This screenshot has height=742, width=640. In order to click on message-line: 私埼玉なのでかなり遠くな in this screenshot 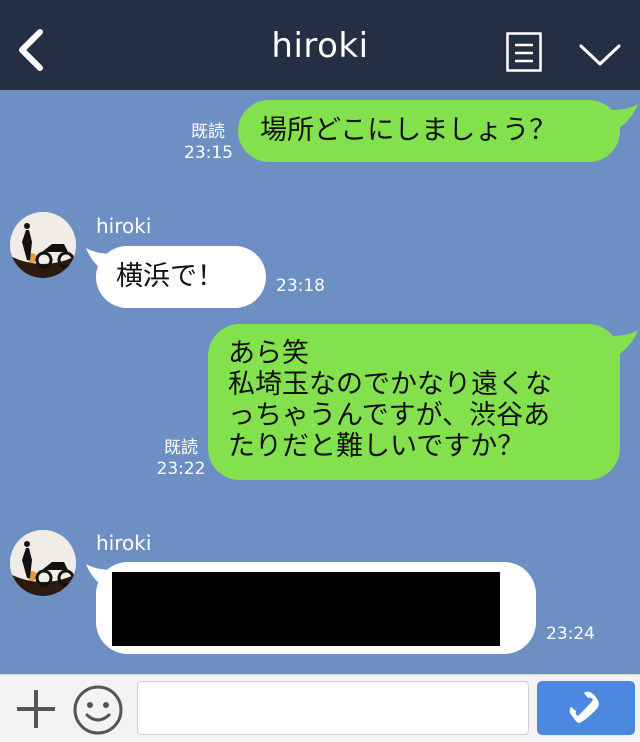, I will do `click(390, 384)`.